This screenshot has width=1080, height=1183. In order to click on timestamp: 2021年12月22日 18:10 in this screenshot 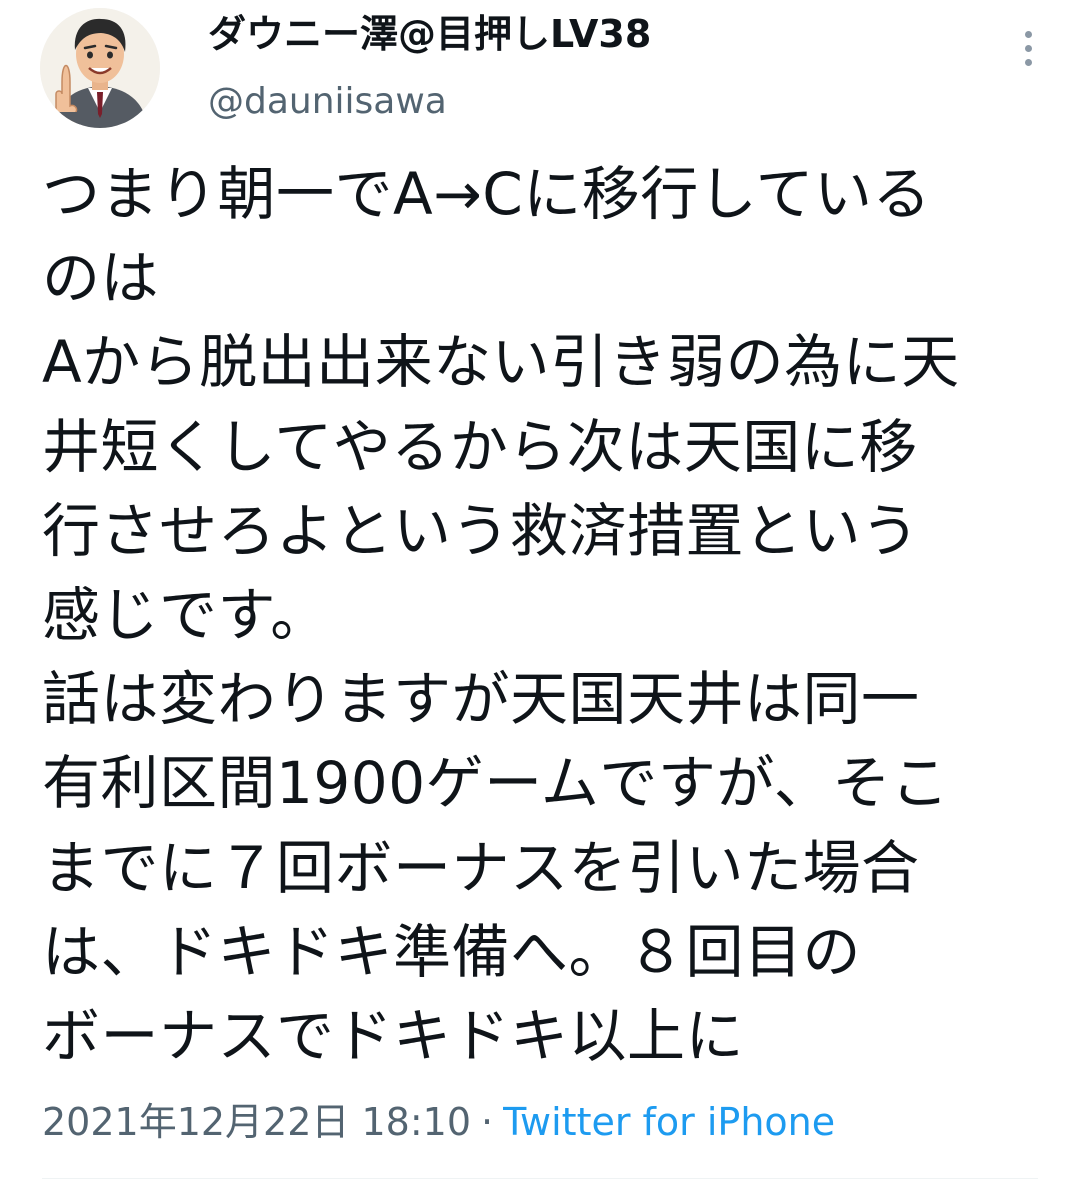, I will do `click(256, 1122)`.